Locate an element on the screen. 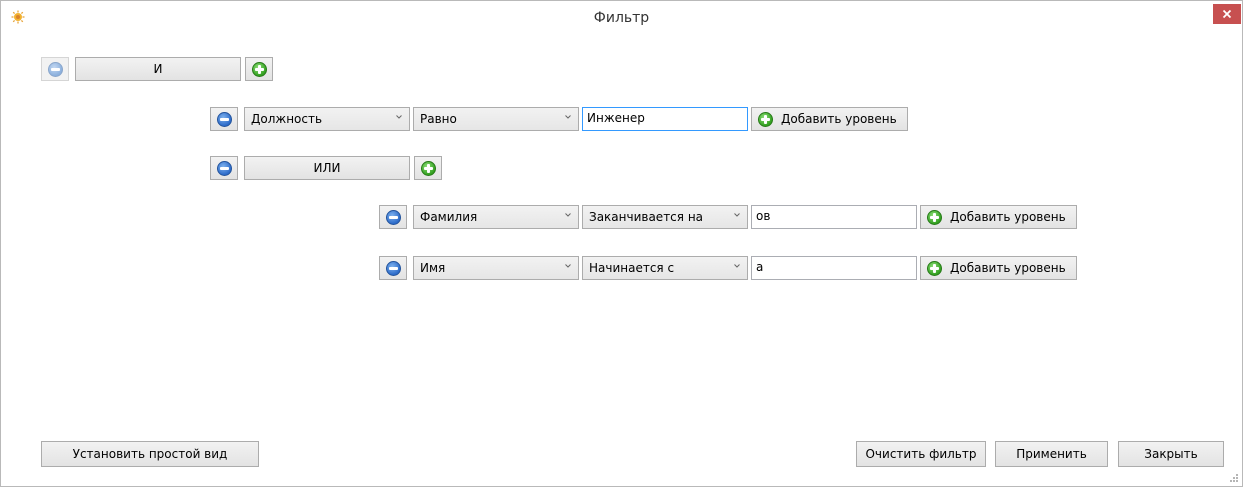 The width and height of the screenshot is (1244, 488). condition-operator-value: Начинается с is located at coordinates (632, 268).